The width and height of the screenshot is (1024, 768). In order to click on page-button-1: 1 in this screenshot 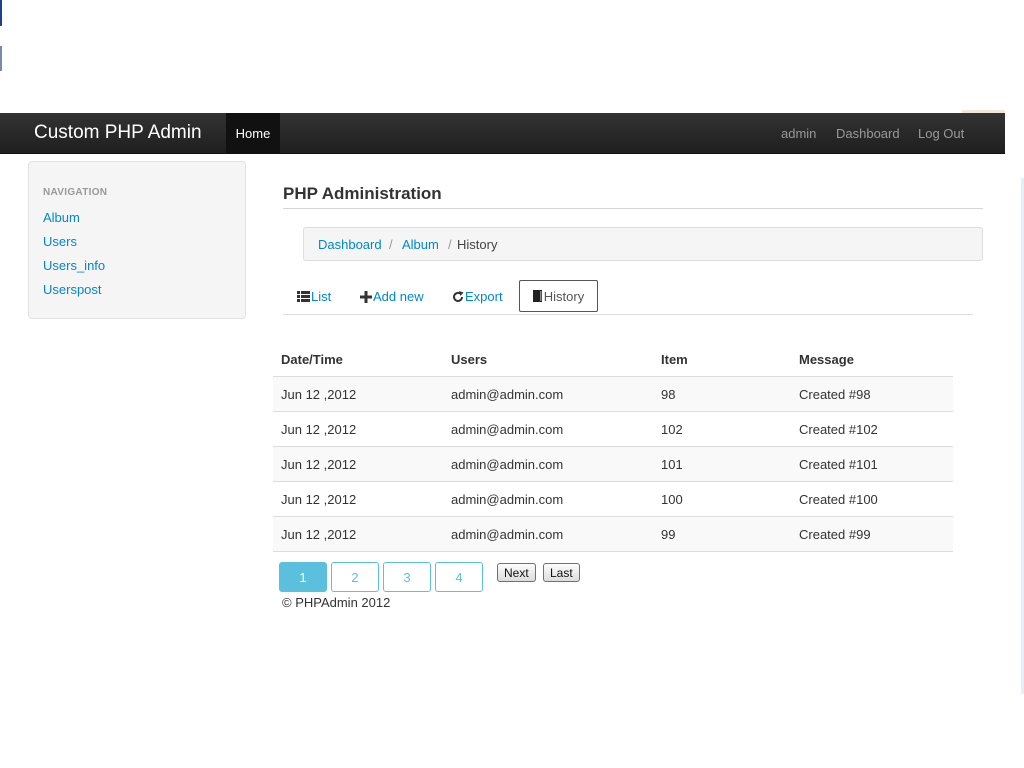, I will do `click(303, 577)`.